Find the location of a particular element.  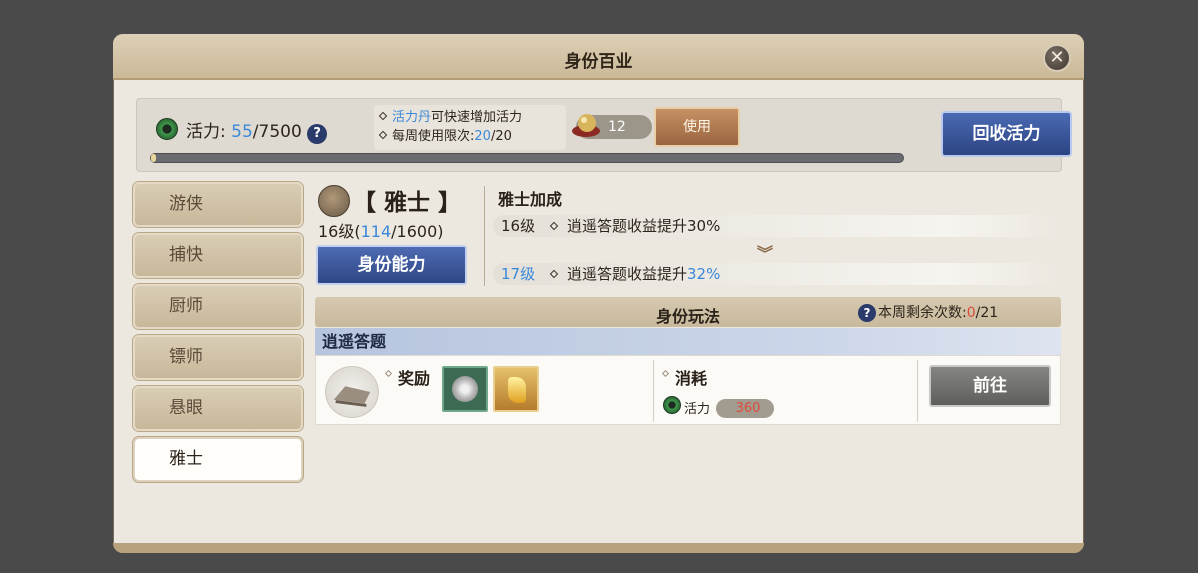

weekly-max: /21 is located at coordinates (987, 313).